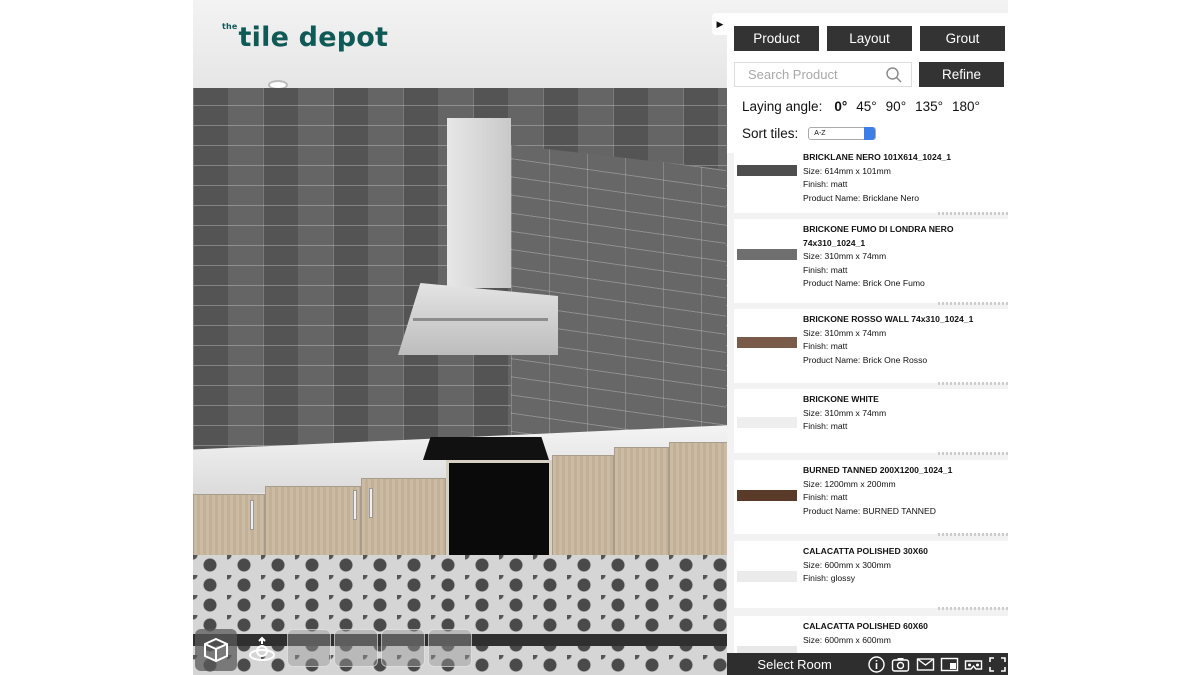 The height and width of the screenshot is (675, 1200). Describe the element at coordinates (865, 626) in the screenshot. I see `product-name: CALACATTA POLISHED 60X60` at that location.